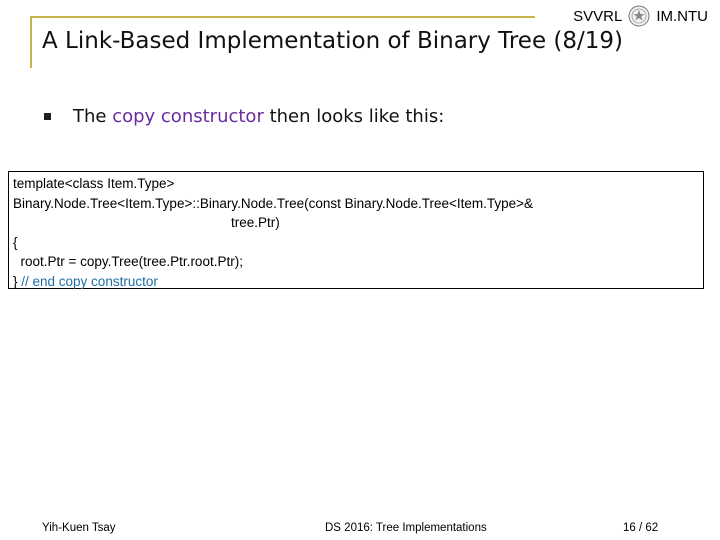 The height and width of the screenshot is (540, 720). What do you see at coordinates (128, 262) in the screenshot?
I see `code-line-5: root.Ptr = copy.Tree(tree.Ptr.root.Ptr);` at bounding box center [128, 262].